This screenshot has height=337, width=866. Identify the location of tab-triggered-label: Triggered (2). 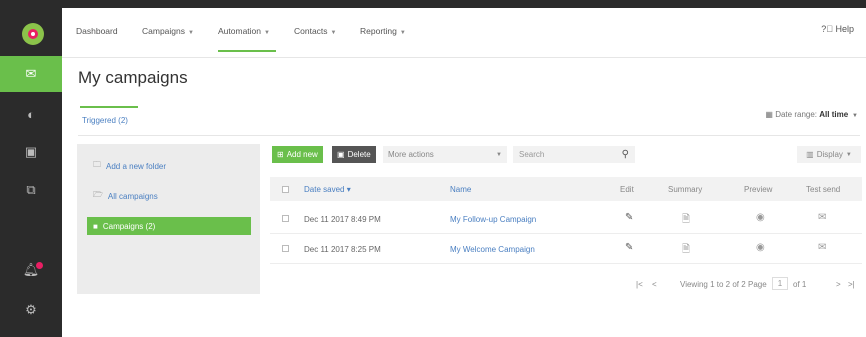
(105, 120).